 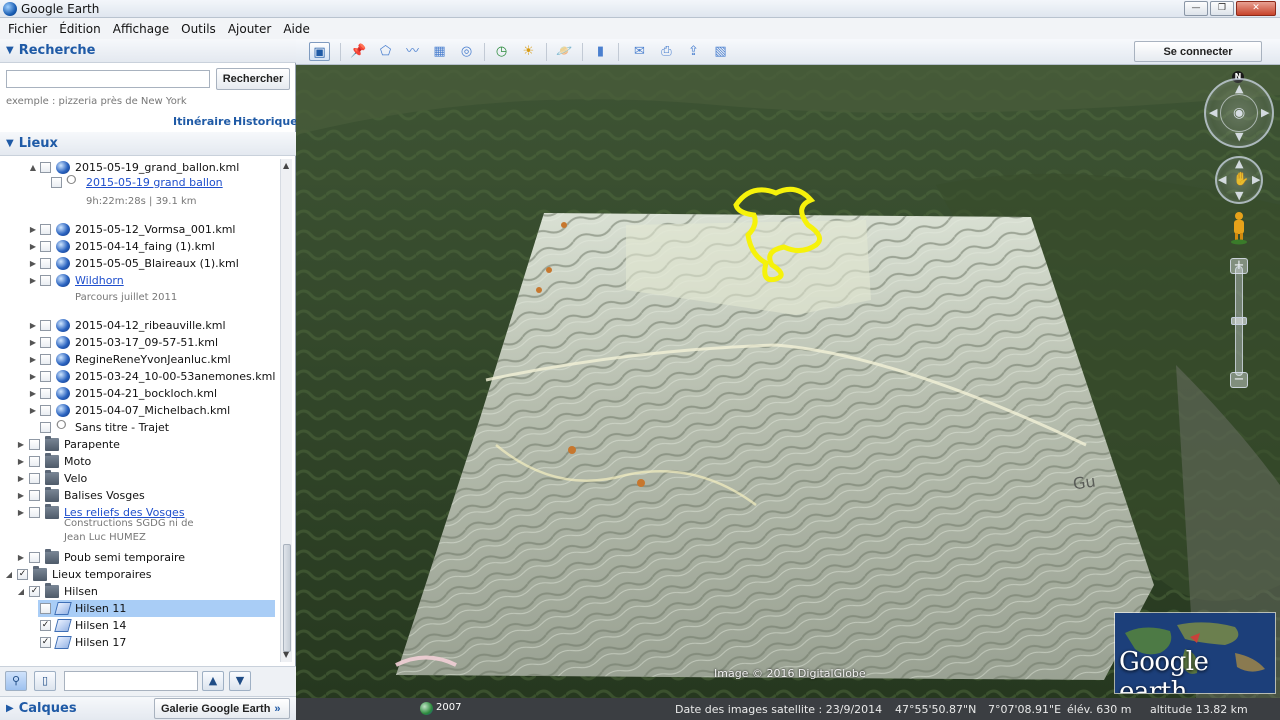 I want to click on gallery-button: Galerie Google Earth», so click(x=222, y=708).